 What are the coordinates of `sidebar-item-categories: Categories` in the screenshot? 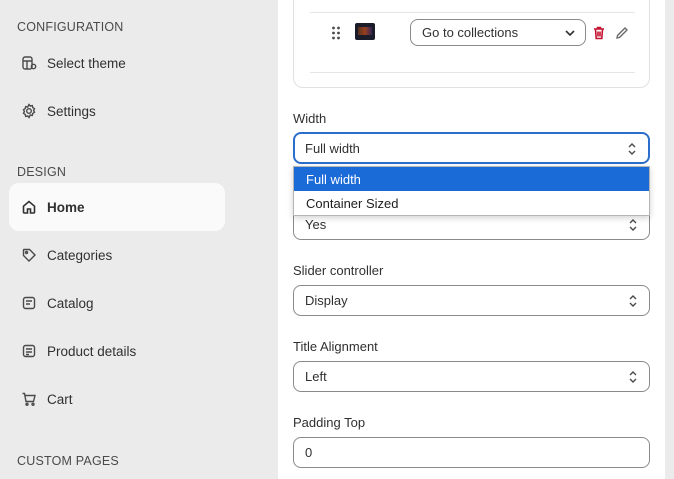 It's located at (117, 255).